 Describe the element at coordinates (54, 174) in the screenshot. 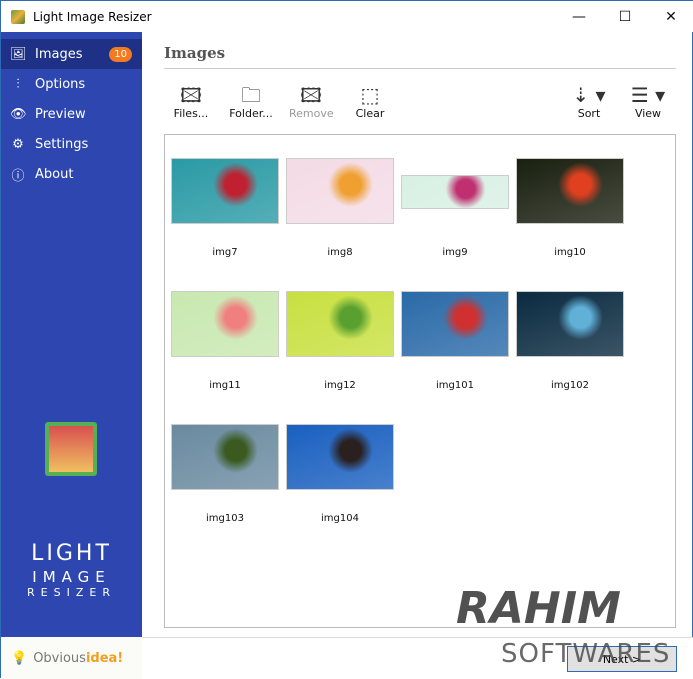

I see `sidebar-item-label: About` at that location.